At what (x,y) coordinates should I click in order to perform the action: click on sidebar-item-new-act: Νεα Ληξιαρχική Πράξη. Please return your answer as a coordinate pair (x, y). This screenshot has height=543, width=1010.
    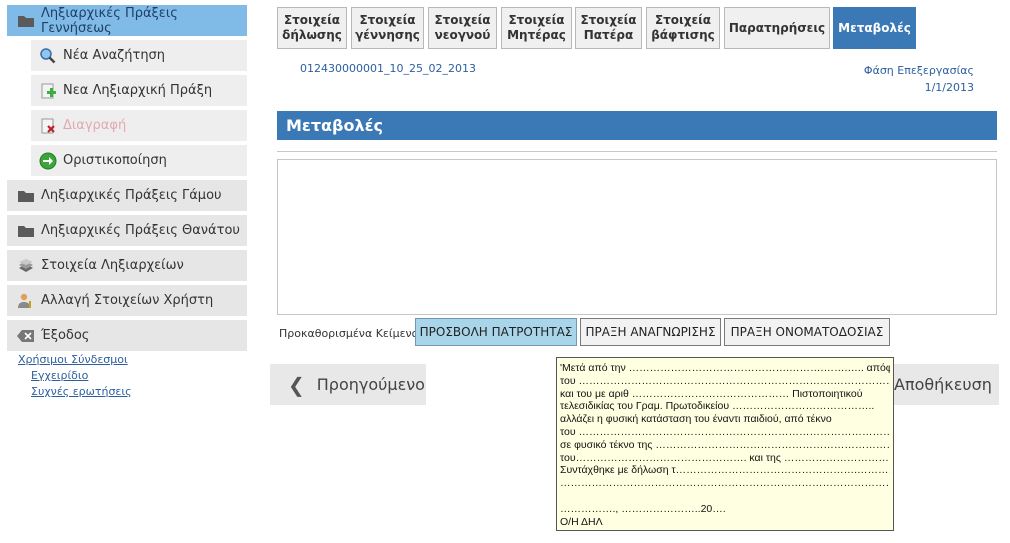
    Looking at the image, I should click on (139, 90).